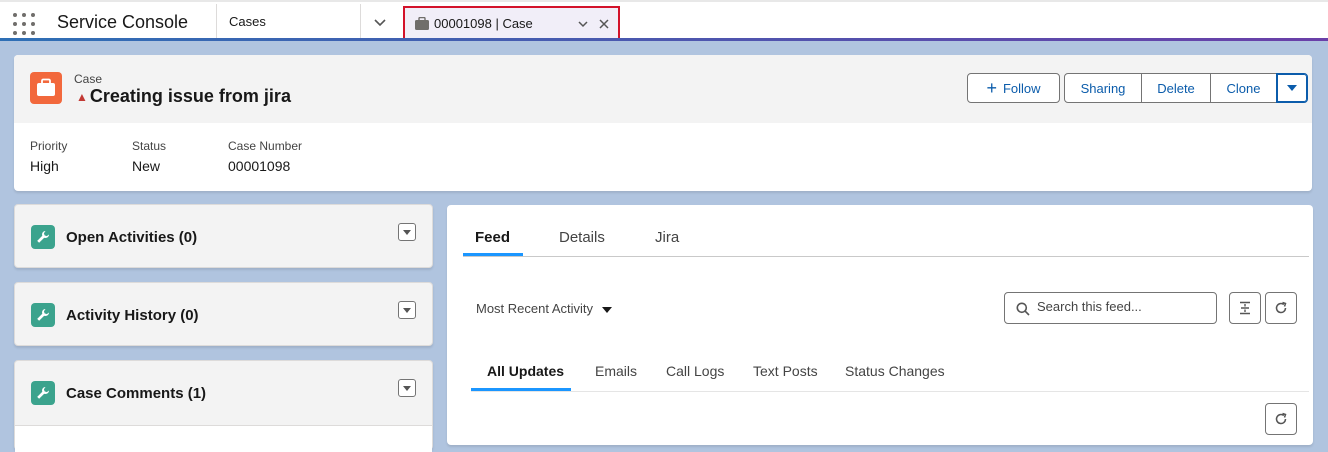 The height and width of the screenshot is (452, 1328). What do you see at coordinates (190, 96) in the screenshot?
I see `record-title: Creating issue from jira` at bounding box center [190, 96].